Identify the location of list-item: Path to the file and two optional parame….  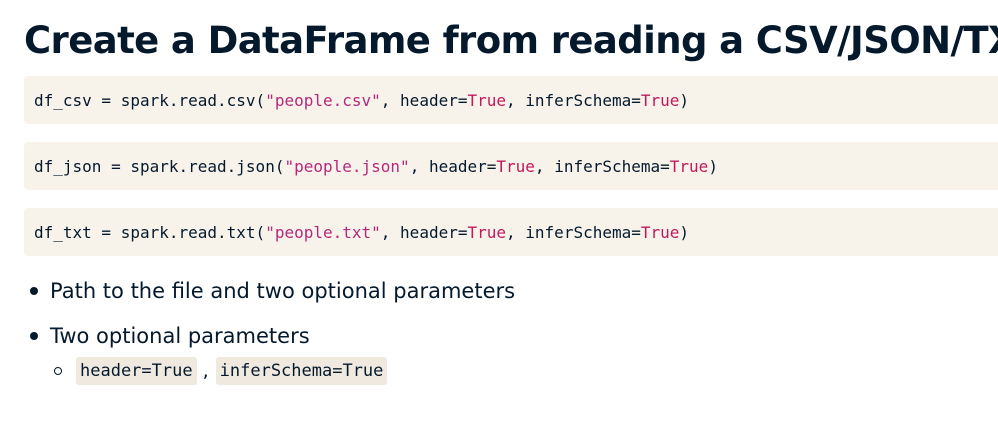
(272, 291).